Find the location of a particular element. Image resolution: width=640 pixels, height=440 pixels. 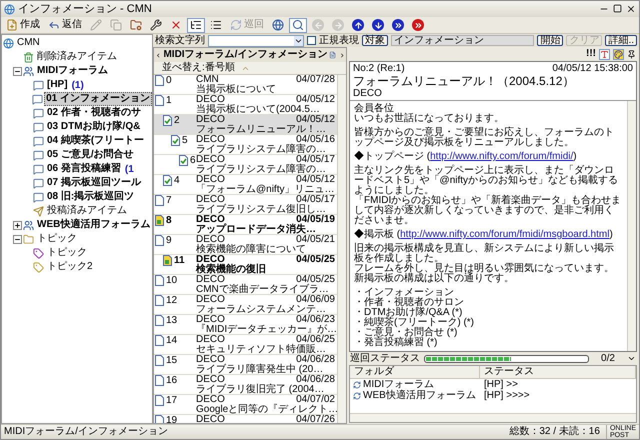

tree-view-icon is located at coordinates (196, 25).